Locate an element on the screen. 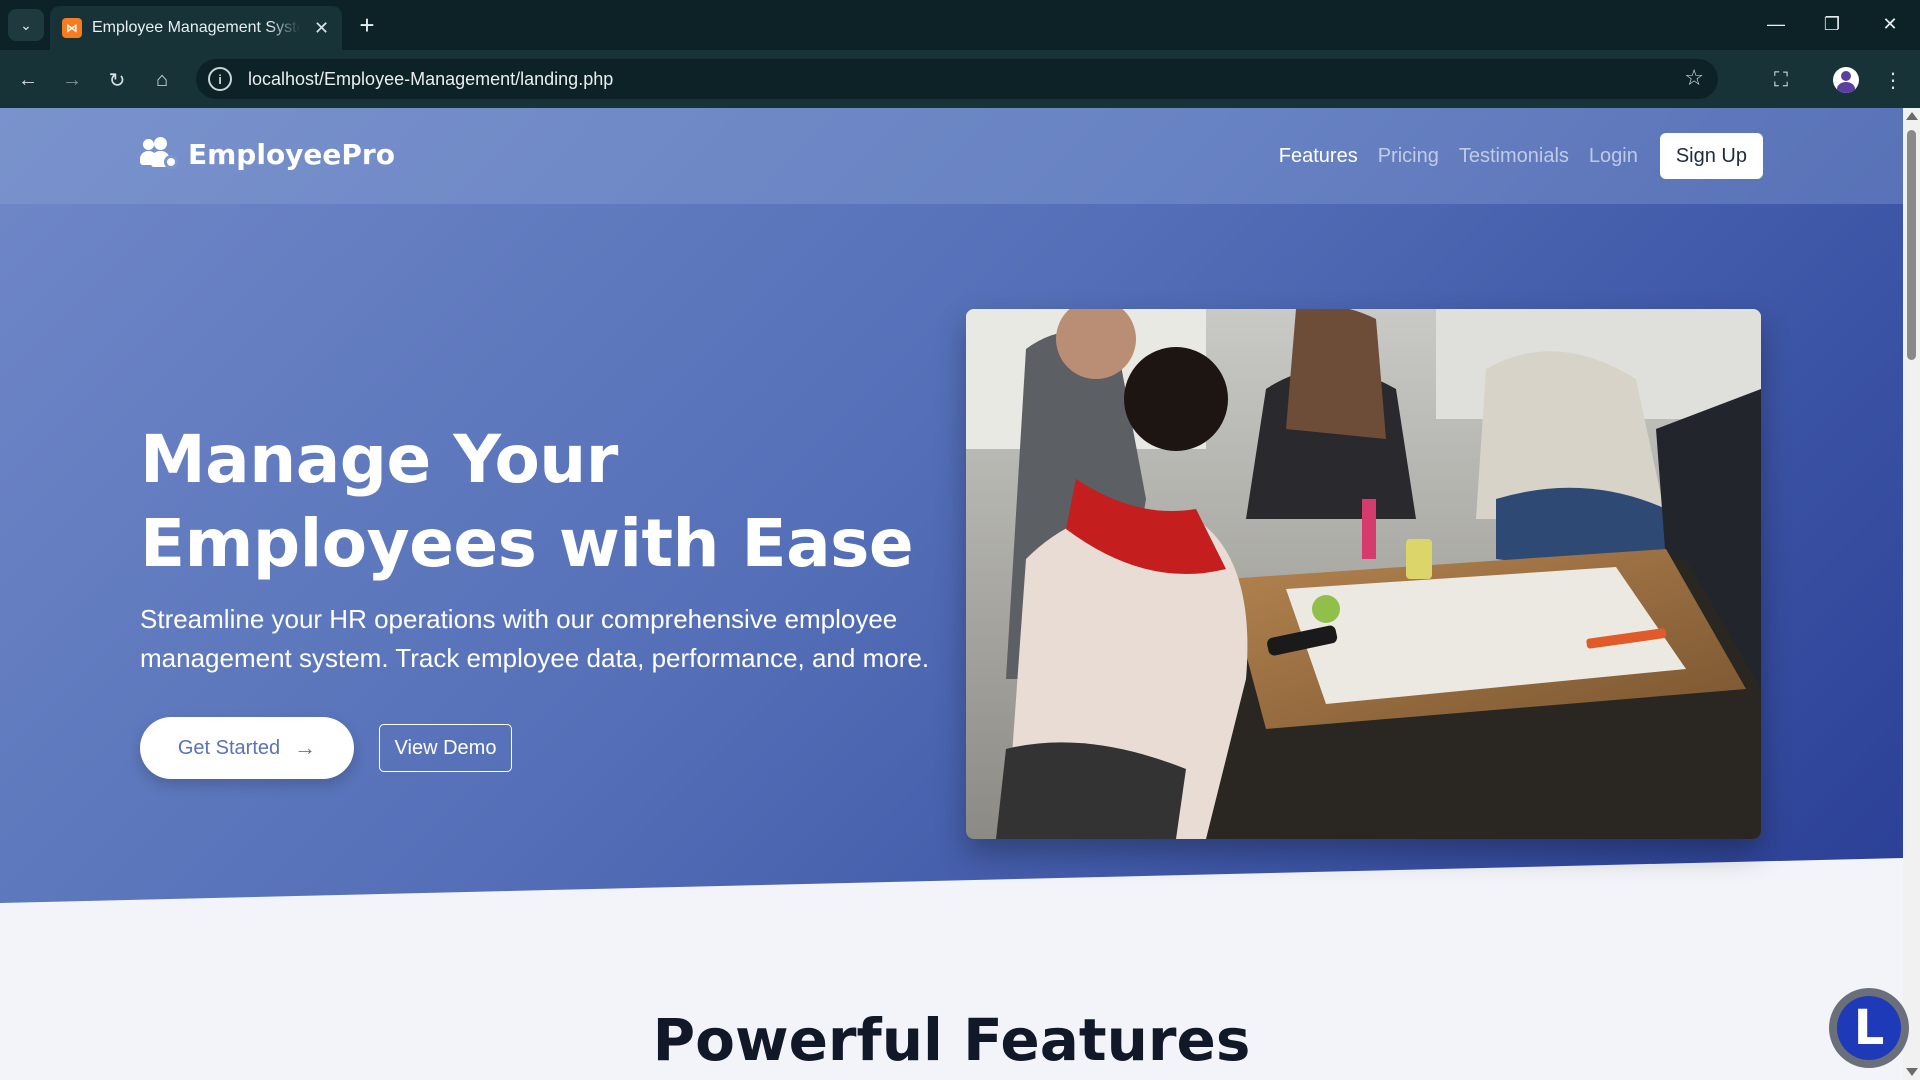  brand-name: EmployeePro is located at coordinates (291, 154).